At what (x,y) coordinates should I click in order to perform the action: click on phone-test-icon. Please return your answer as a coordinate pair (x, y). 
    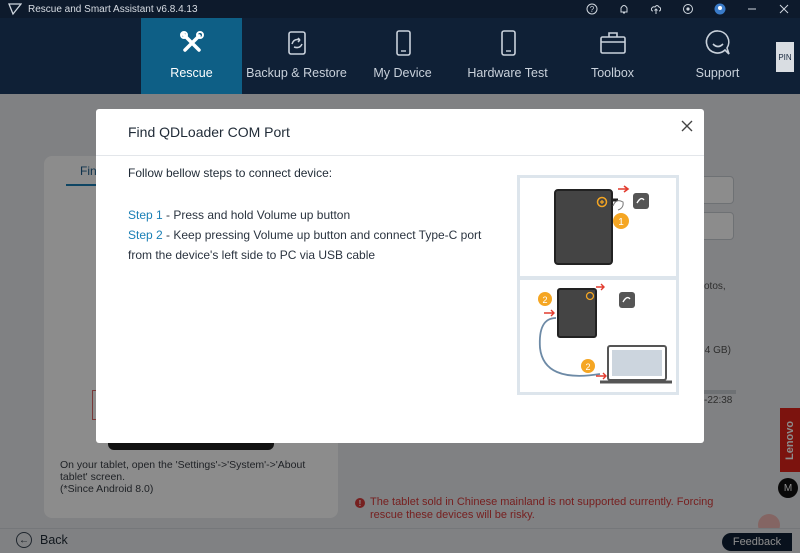
    Looking at the image, I should click on (508, 43).